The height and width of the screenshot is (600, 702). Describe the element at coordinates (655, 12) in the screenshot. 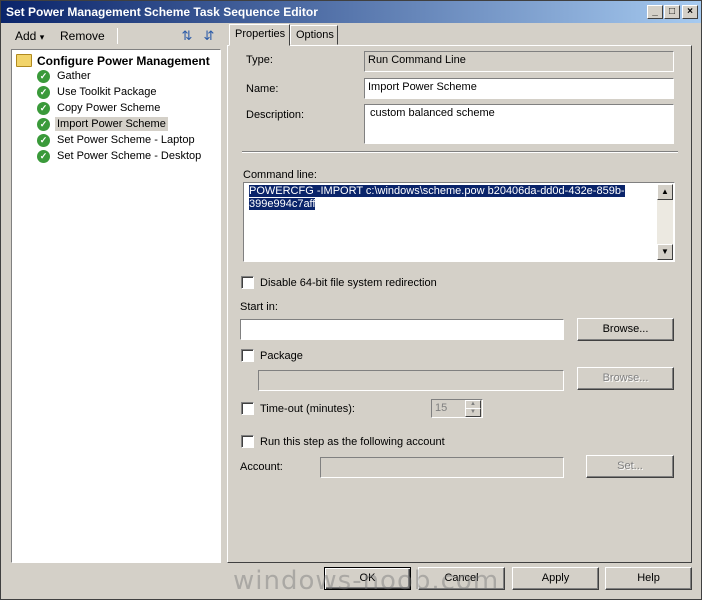

I see `minimize-button: _` at that location.